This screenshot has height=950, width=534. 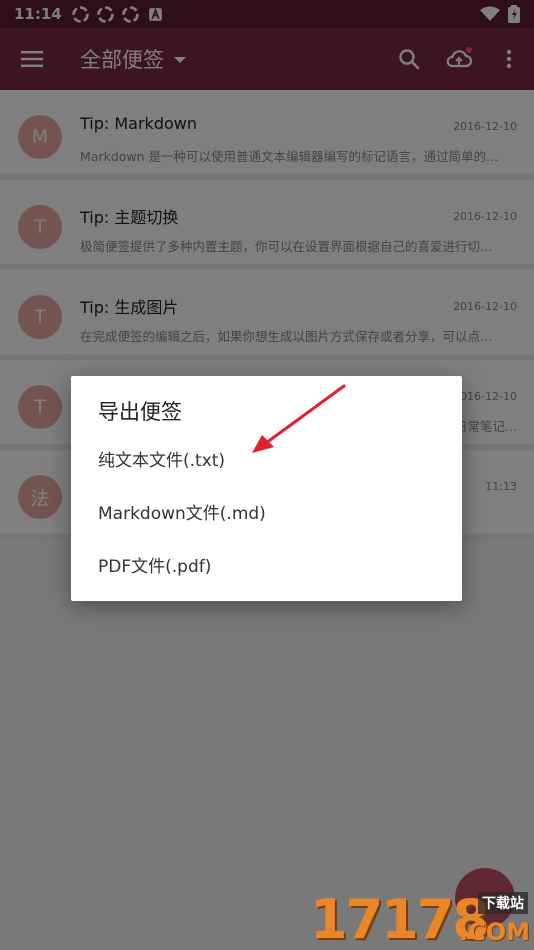 I want to click on watermark-domain: .COM, so click(x=494, y=932).